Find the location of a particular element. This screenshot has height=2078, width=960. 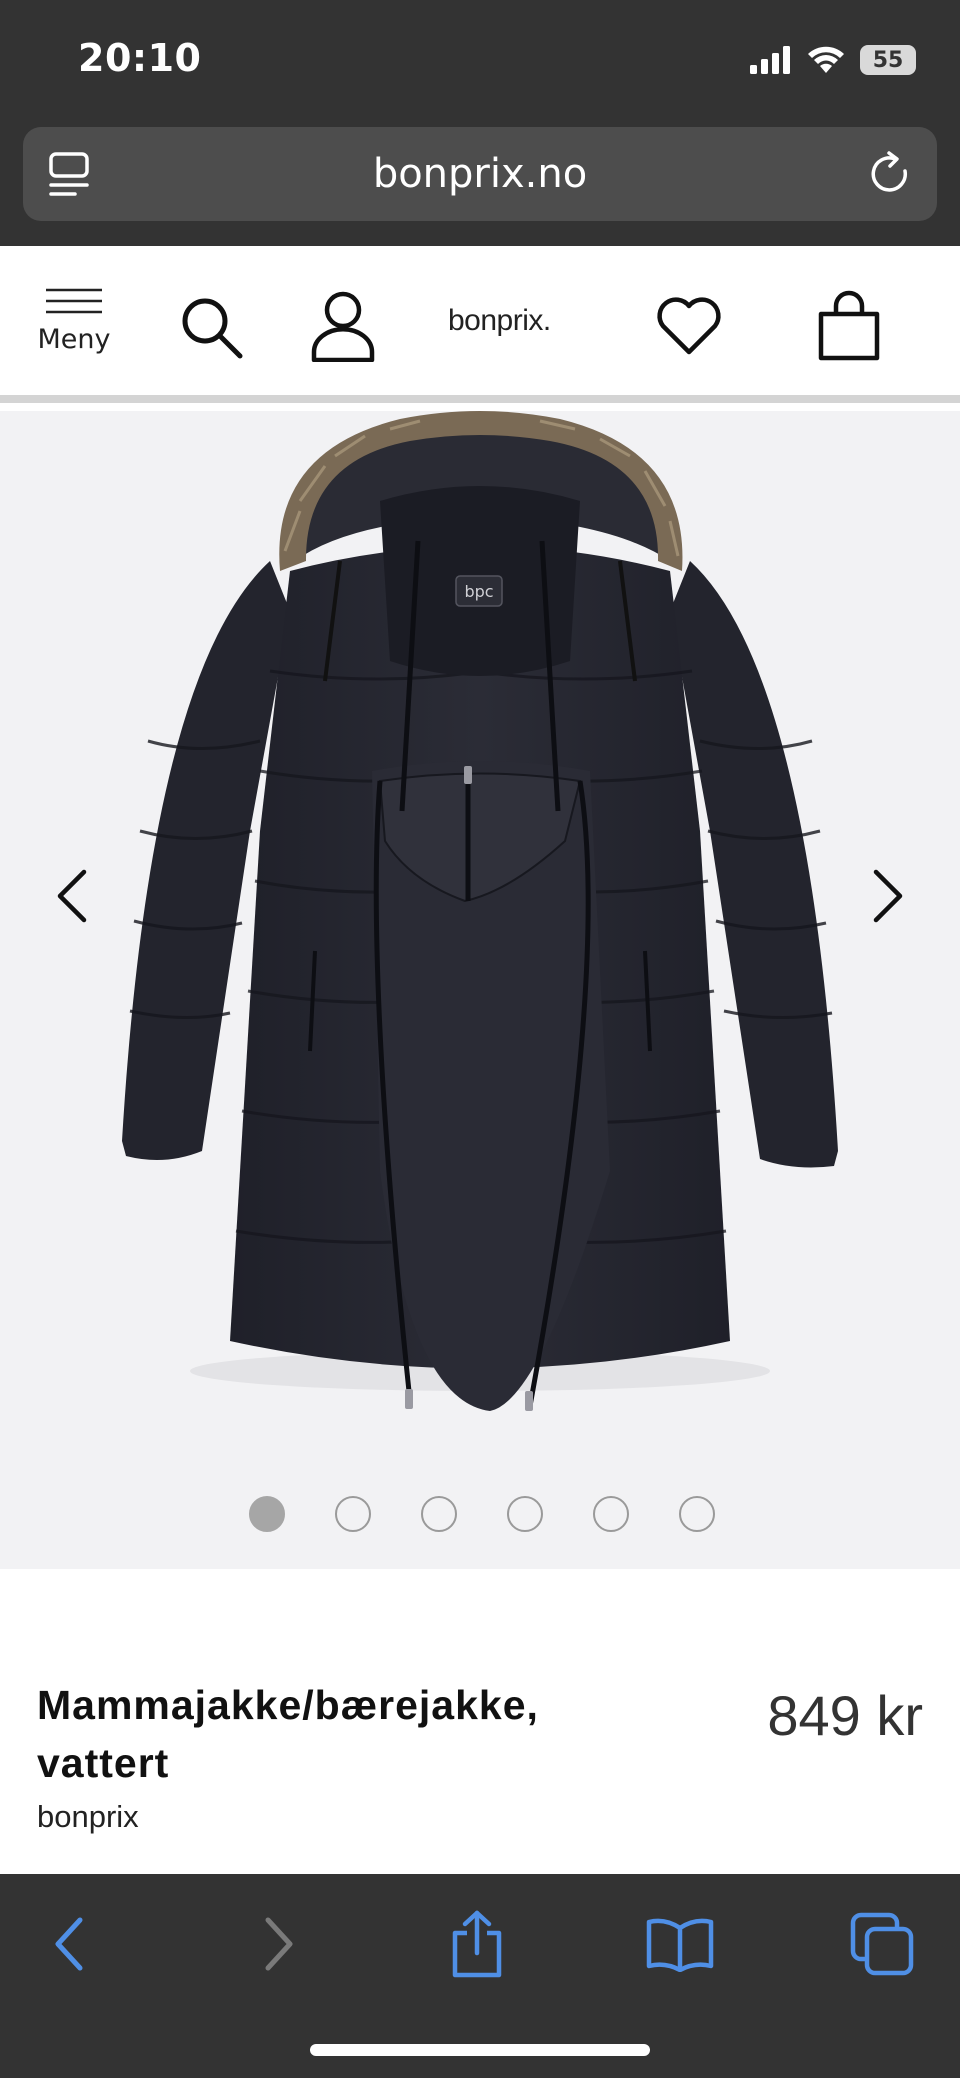

status-icons: 55 is located at coordinates (833, 60).